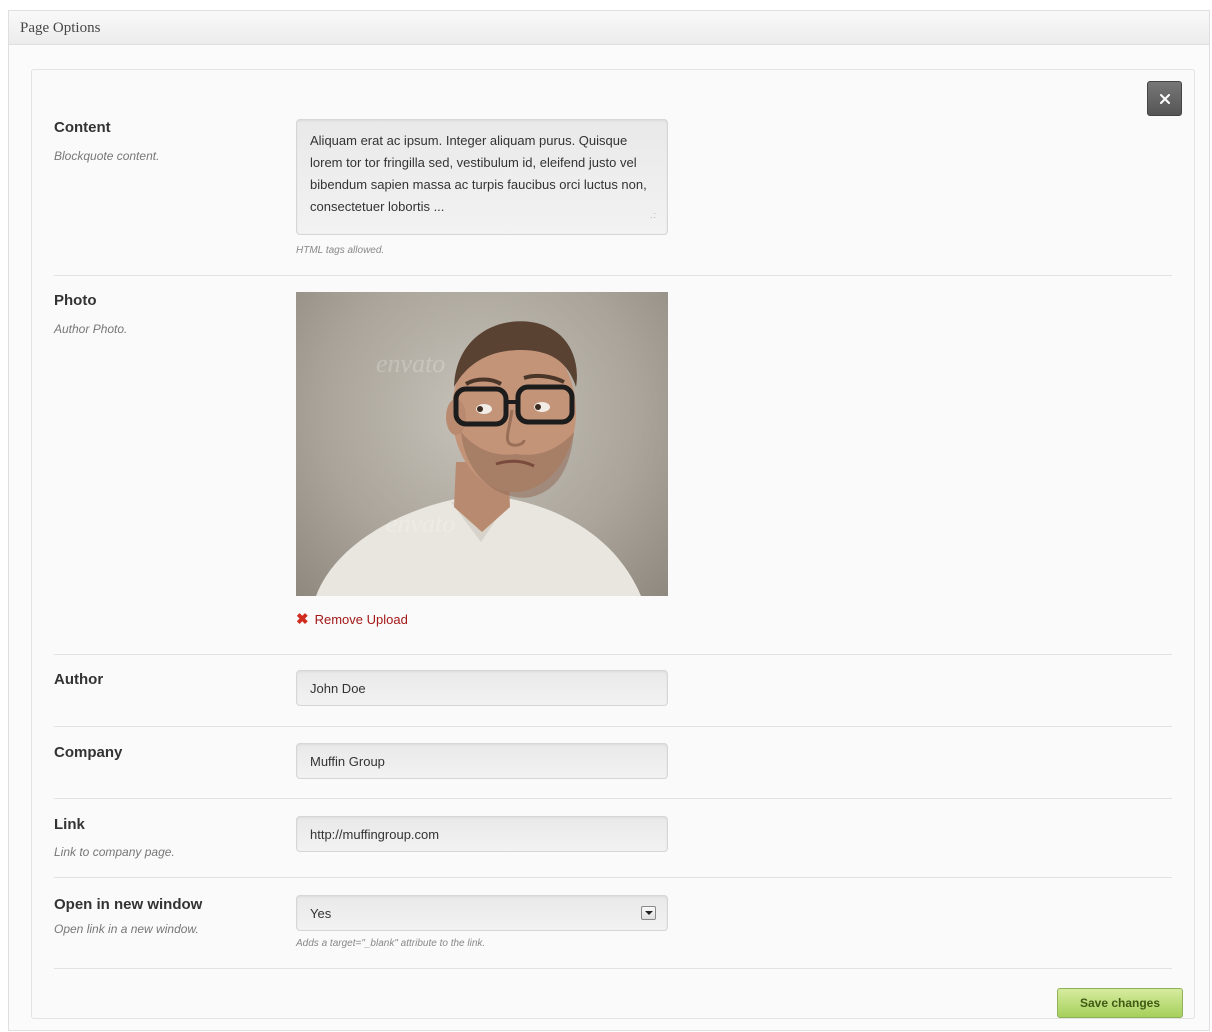 The height and width of the screenshot is (1032, 1212). I want to click on link-input: http://muffingroup.com, so click(482, 834).